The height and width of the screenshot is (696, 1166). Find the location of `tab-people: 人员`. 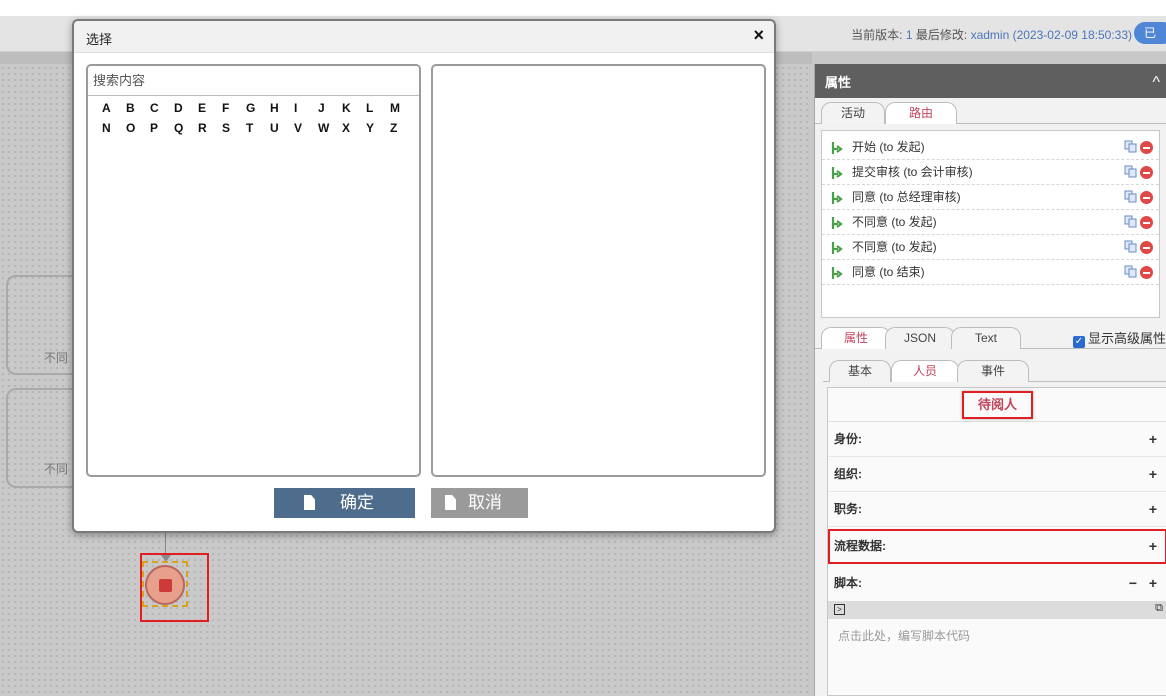

tab-people: 人员 is located at coordinates (925, 371).